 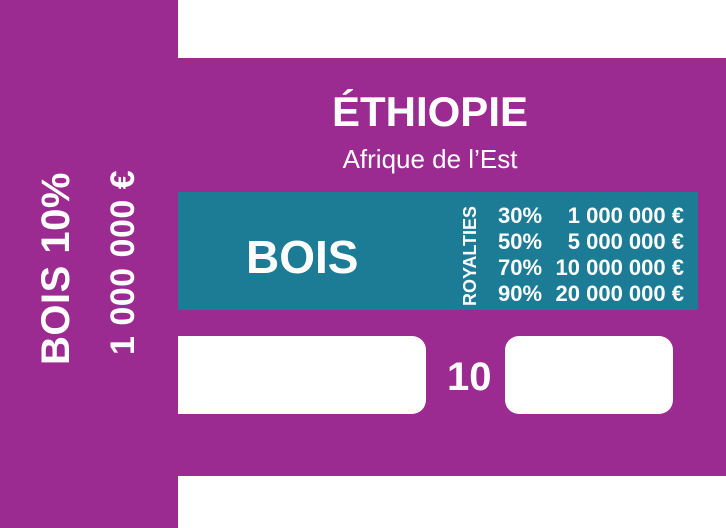 I want to click on royalty-row: 70% 10 000 000 €, so click(x=591, y=268).